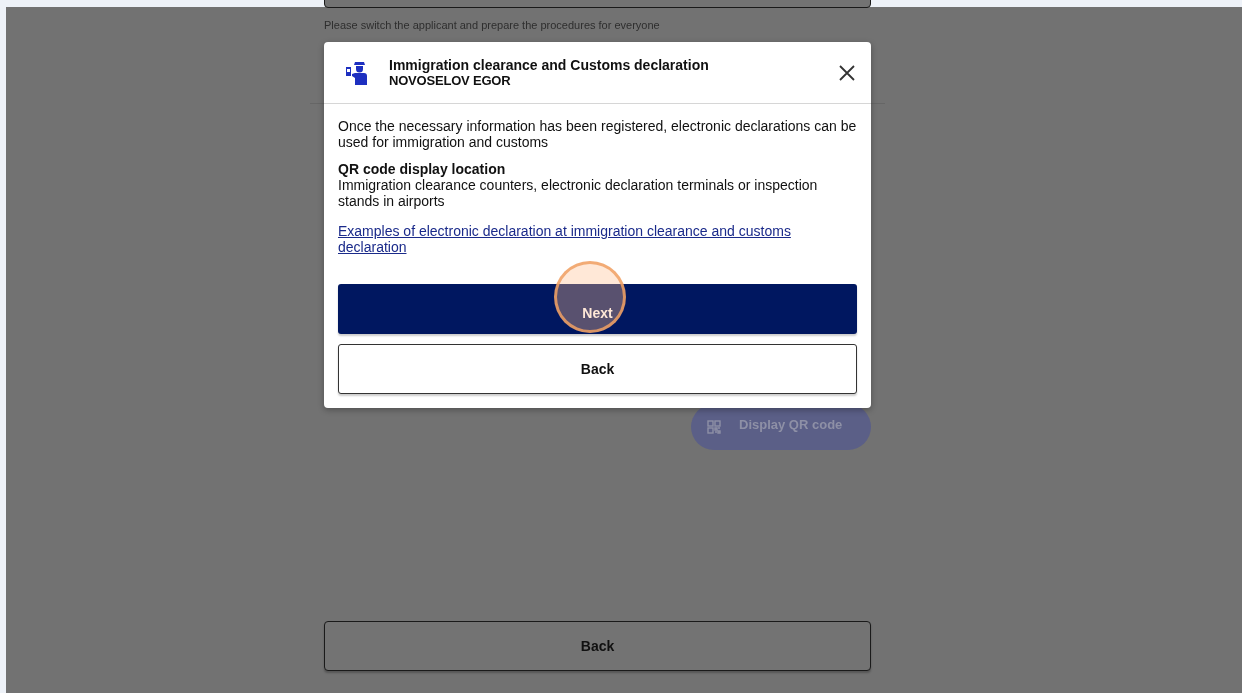 The height and width of the screenshot is (693, 1242). I want to click on section-text: Immigration clearance counters, electronic declaration terminals or inspection stands in airports, so click(578, 193).